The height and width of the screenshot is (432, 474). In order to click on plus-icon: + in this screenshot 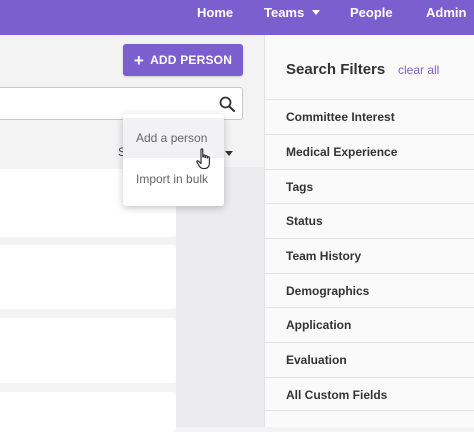, I will do `click(139, 60)`.